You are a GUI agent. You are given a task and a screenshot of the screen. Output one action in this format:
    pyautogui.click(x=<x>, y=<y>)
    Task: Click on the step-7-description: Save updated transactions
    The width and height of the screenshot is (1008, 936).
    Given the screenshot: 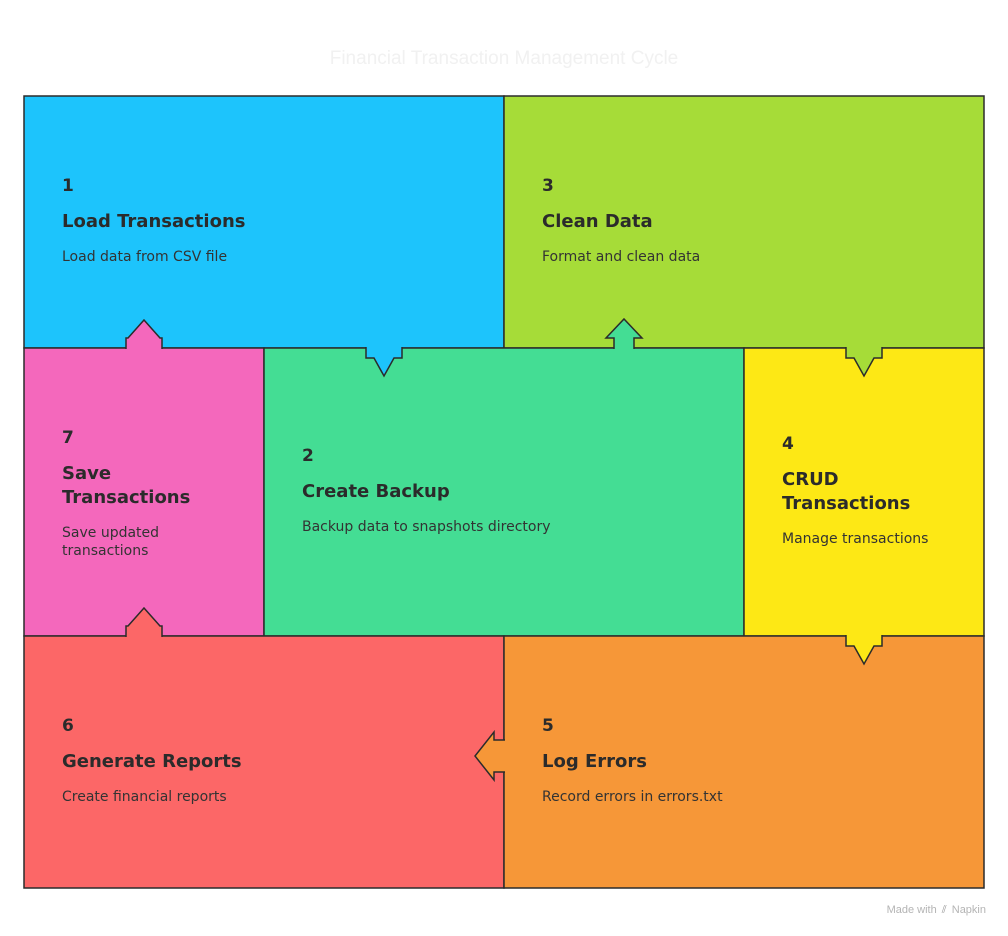 What is the action you would take?
    pyautogui.click(x=111, y=542)
    